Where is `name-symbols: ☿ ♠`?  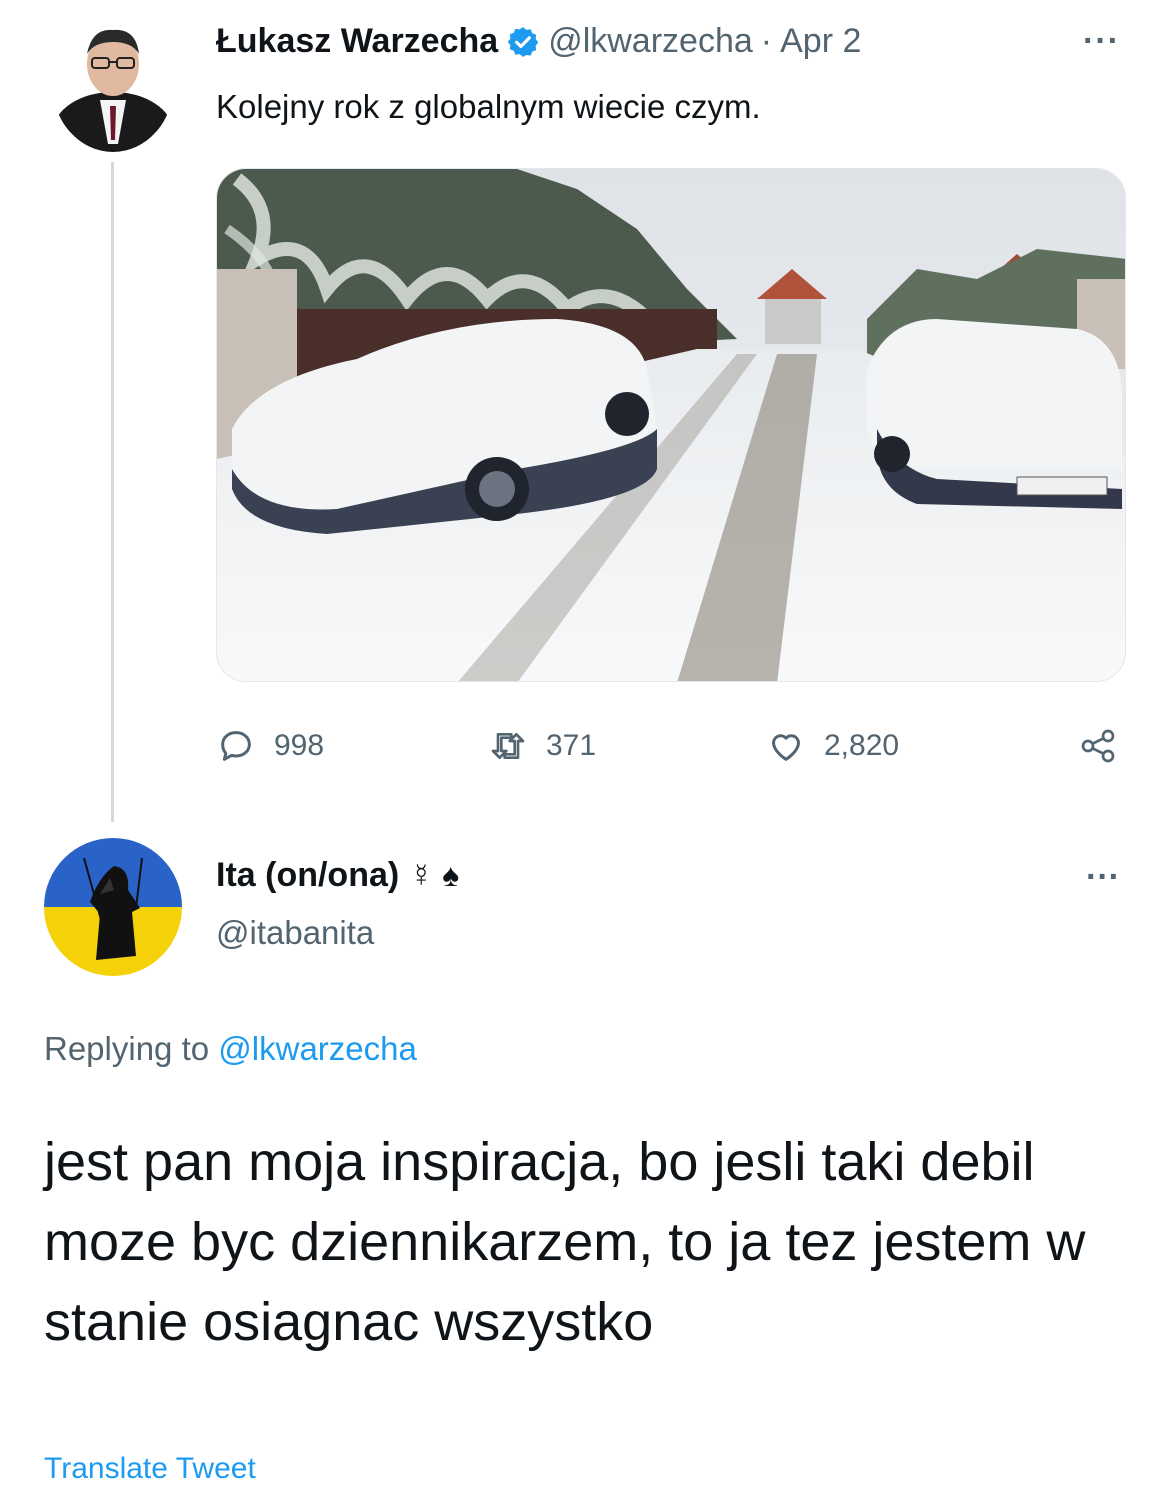 name-symbols: ☿ ♠ is located at coordinates (434, 875).